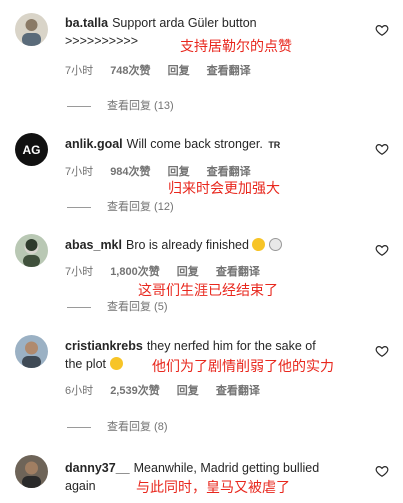 Image resolution: width=403 pixels, height=503 pixels. What do you see at coordinates (274, 145) in the screenshot?
I see `verified-suffix: TR` at bounding box center [274, 145].